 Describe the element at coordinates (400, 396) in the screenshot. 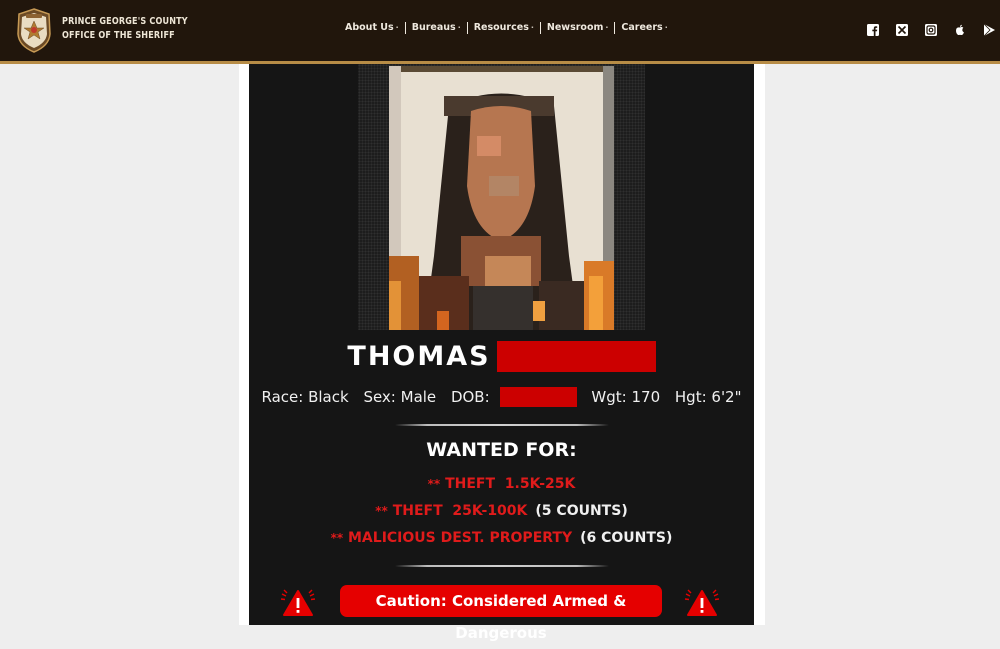

I see `sex-field: Sex: Male` at that location.